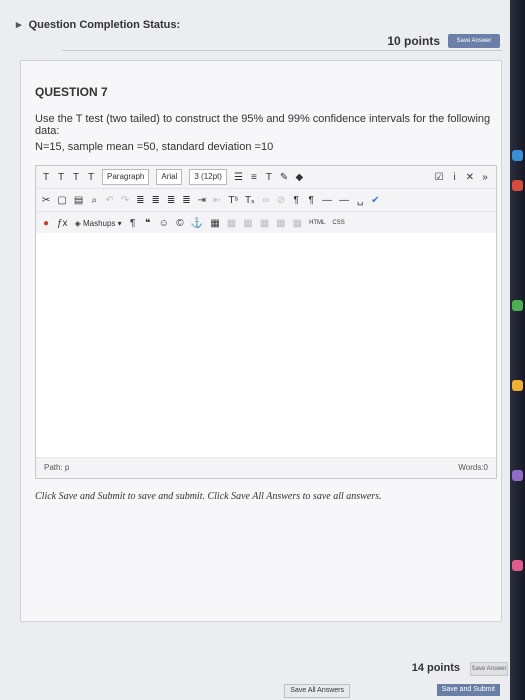 The height and width of the screenshot is (700, 525). What do you see at coordinates (435, 668) in the screenshot?
I see `points-label: 14 points` at bounding box center [435, 668].